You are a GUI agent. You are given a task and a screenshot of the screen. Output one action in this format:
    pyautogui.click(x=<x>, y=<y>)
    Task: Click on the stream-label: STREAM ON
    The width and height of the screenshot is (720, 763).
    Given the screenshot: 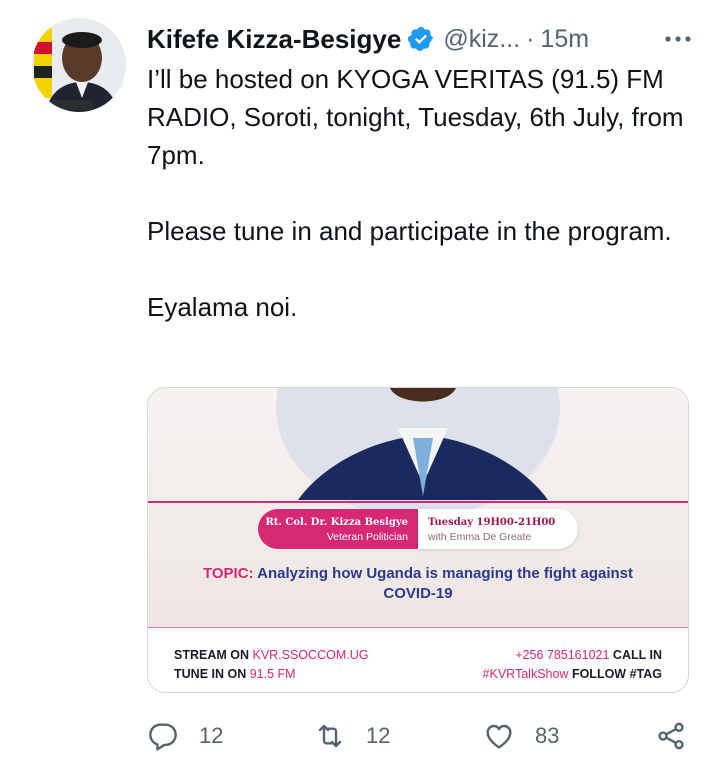 What is the action you would take?
    pyautogui.click(x=211, y=655)
    